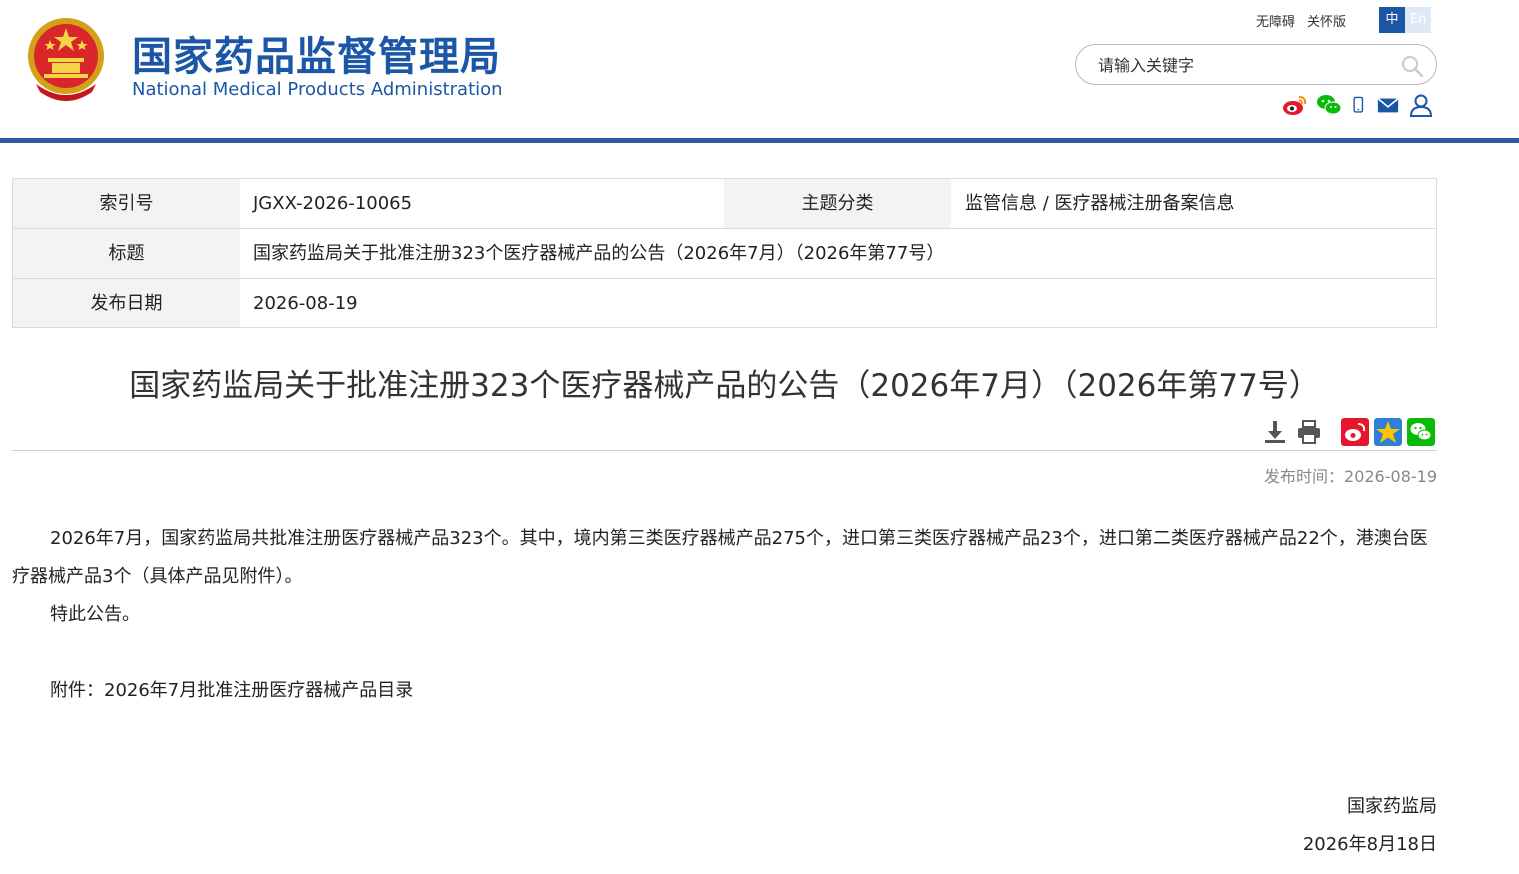 The width and height of the screenshot is (1519, 874). Describe the element at coordinates (305, 303) in the screenshot. I see `date-value: 2026-08-19` at that location.